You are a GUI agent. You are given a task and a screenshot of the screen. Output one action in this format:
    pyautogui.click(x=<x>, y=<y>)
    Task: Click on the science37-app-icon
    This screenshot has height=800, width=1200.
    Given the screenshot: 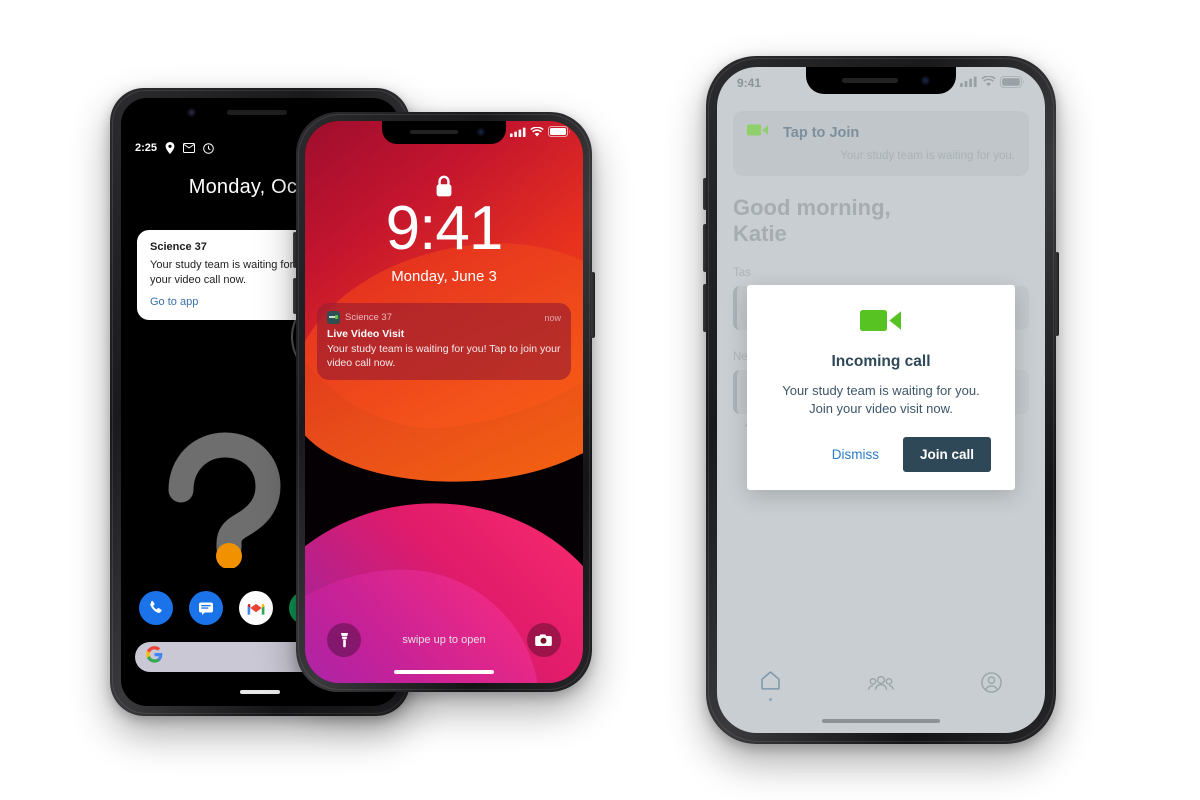 What is the action you would take?
    pyautogui.click(x=333, y=317)
    